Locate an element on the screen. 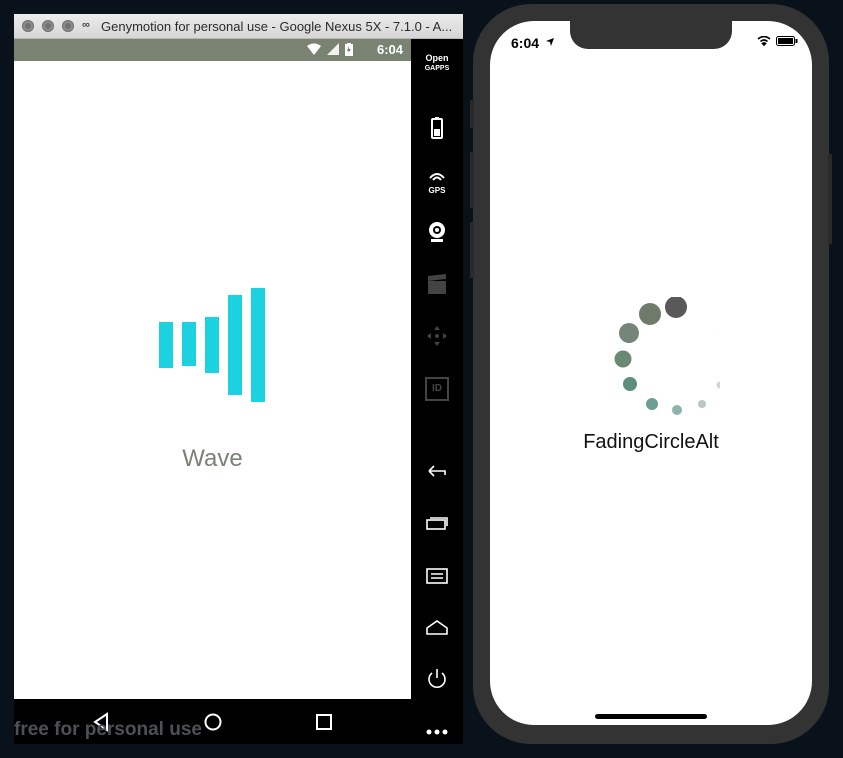  notch is located at coordinates (651, 35).